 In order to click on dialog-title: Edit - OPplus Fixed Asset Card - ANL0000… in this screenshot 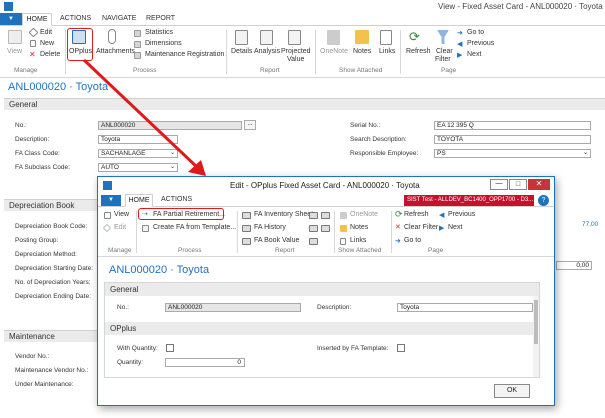, I will do `click(325, 185)`.